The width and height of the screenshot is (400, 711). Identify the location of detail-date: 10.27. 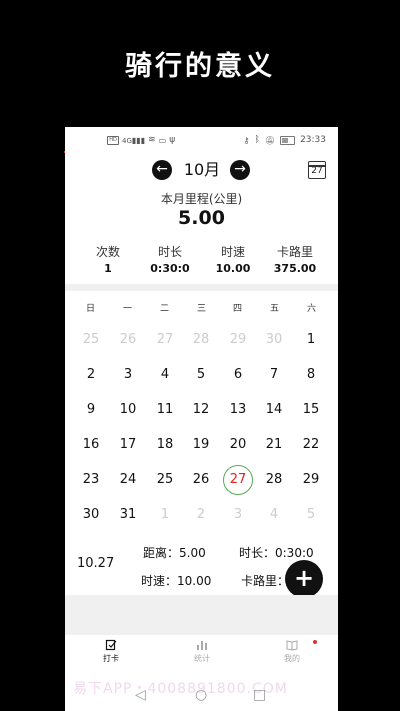
(96, 563).